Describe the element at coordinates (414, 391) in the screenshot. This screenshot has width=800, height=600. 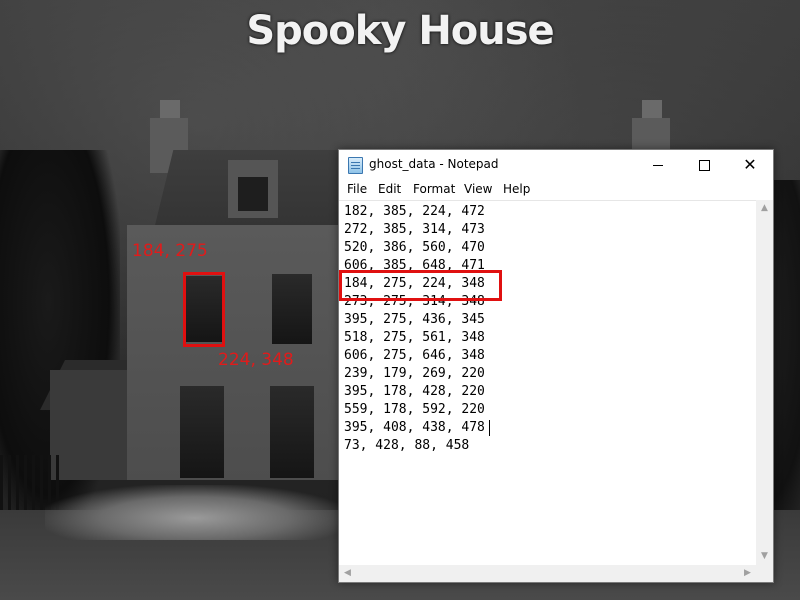
I see `text-line: 395, 178, 428, 220` at that location.